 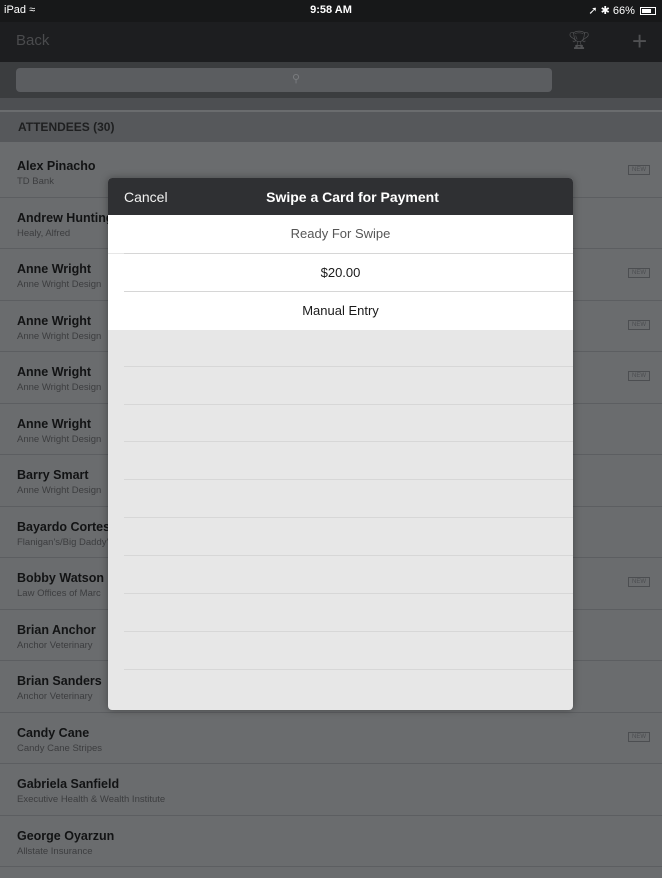 What do you see at coordinates (53, 475) in the screenshot?
I see `attendee-name: Barry Smart` at bounding box center [53, 475].